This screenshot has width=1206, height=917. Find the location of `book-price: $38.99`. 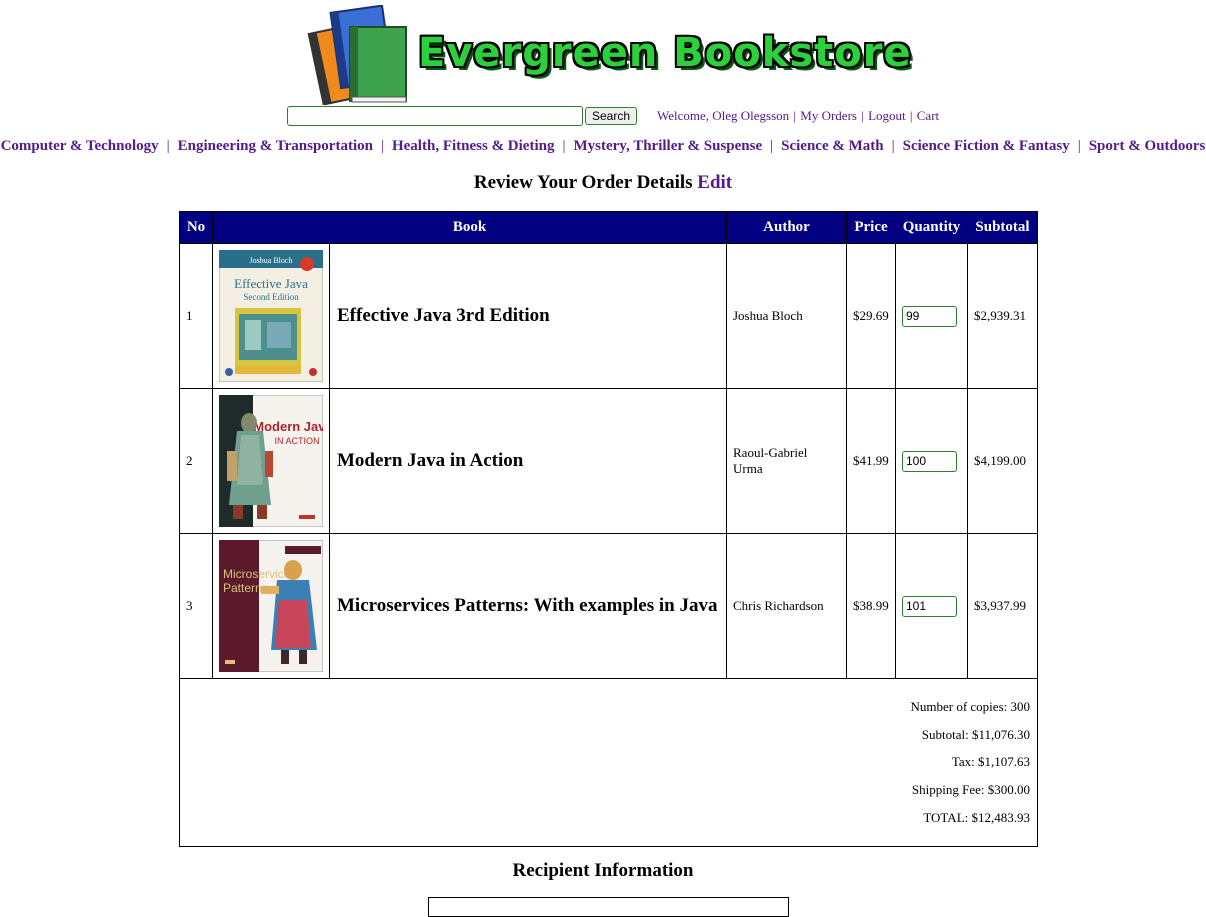

book-price: $38.99 is located at coordinates (871, 606).